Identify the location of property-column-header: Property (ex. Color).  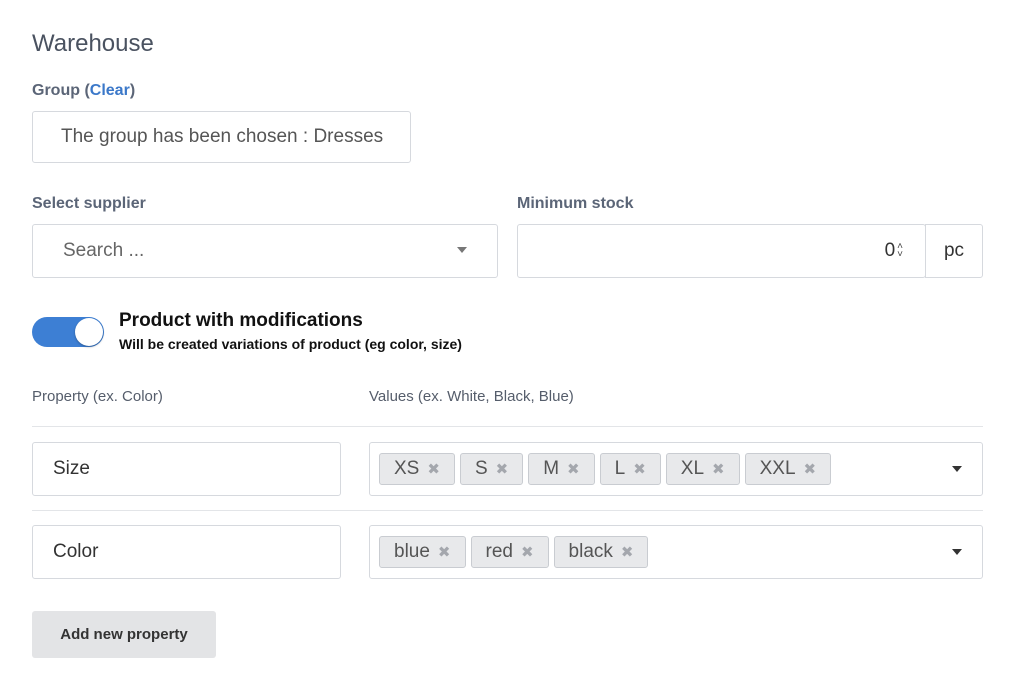
(97, 396).